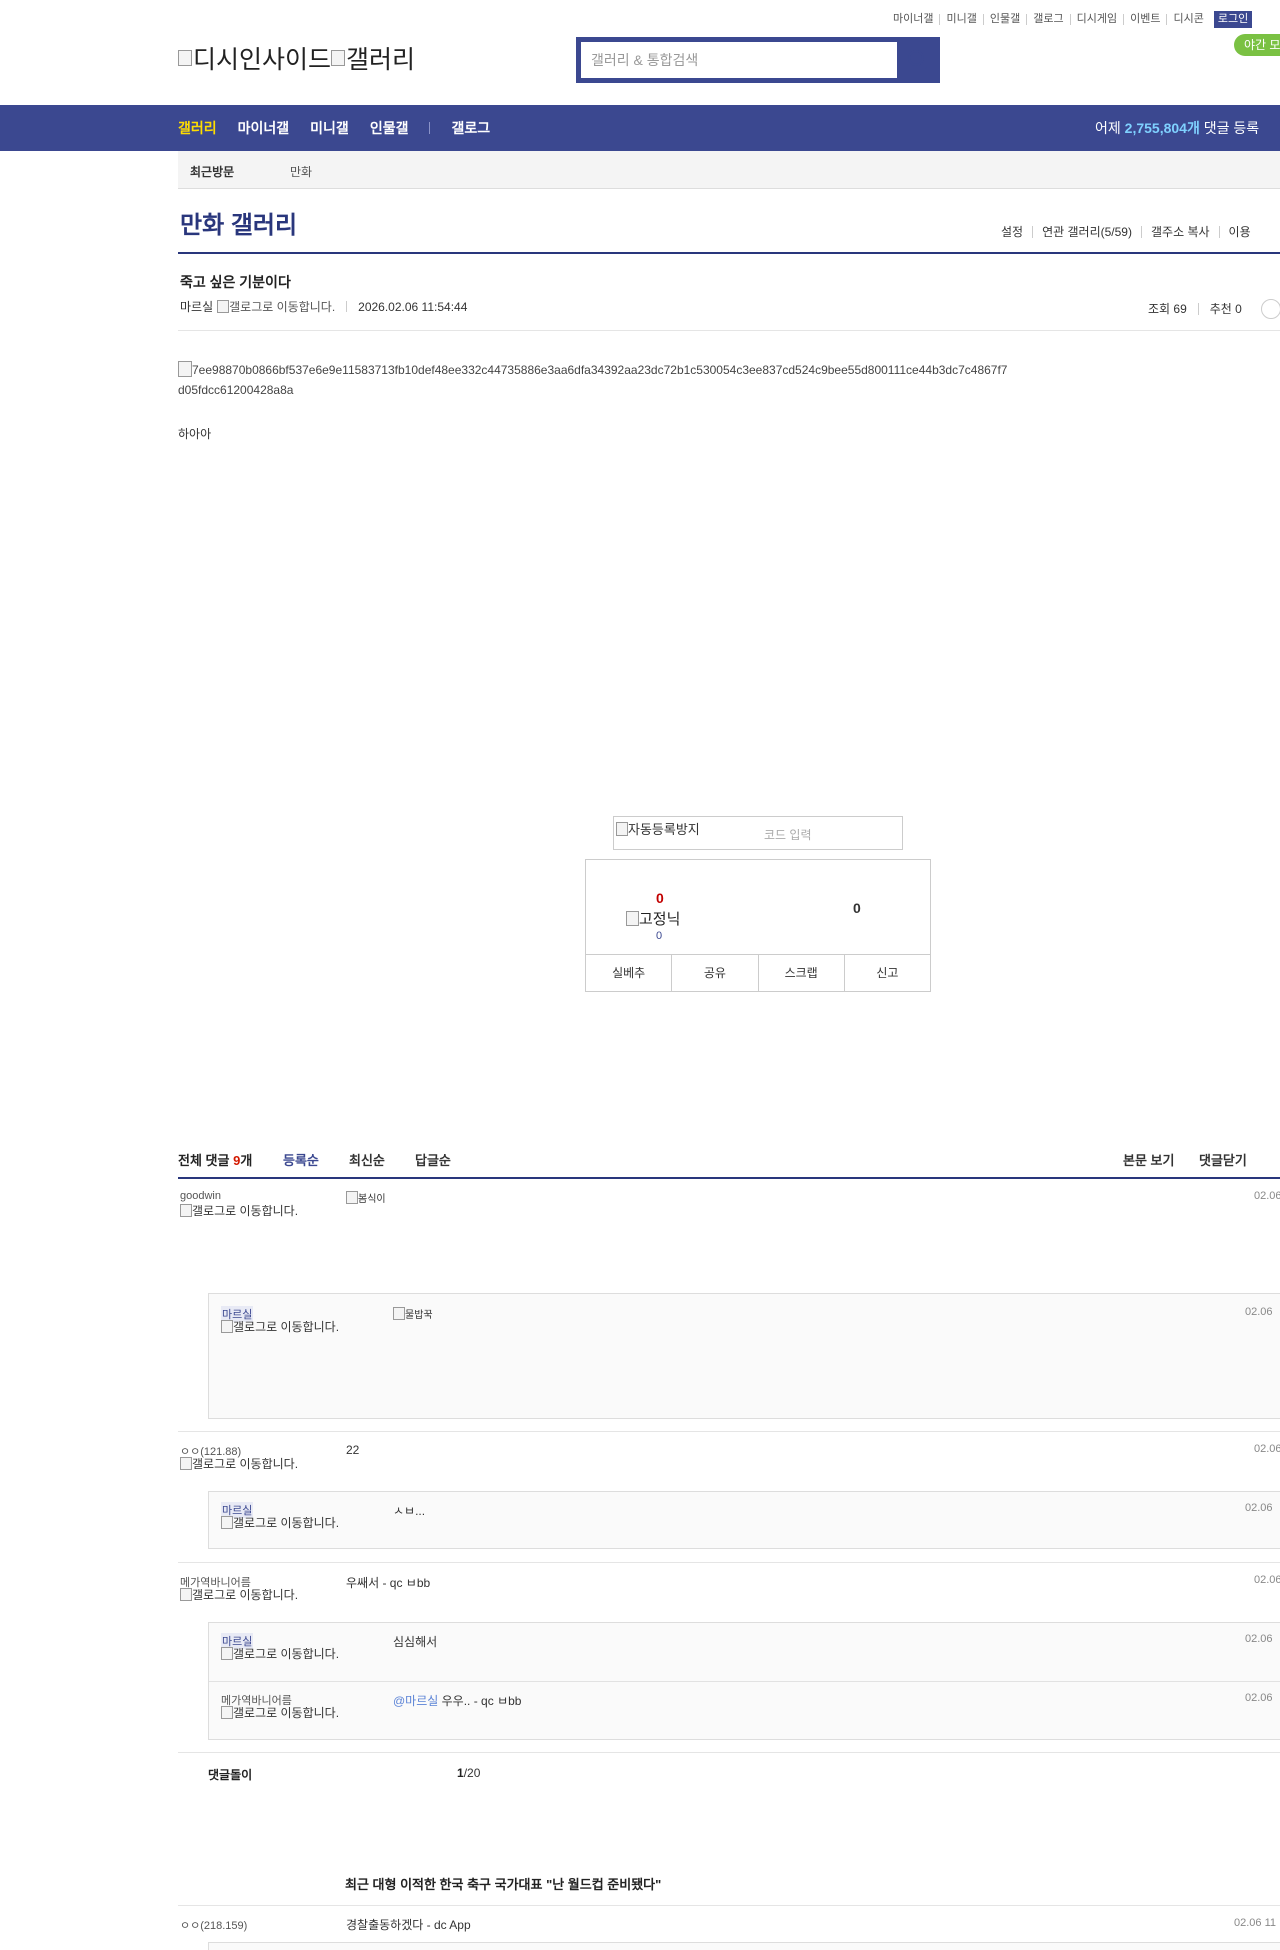 This screenshot has height=1950, width=1280. Describe the element at coordinates (758, 925) in the screenshot. I see `recommend-box: 0 고정닉 0 0 실베추 공유 스크랩 신고` at that location.